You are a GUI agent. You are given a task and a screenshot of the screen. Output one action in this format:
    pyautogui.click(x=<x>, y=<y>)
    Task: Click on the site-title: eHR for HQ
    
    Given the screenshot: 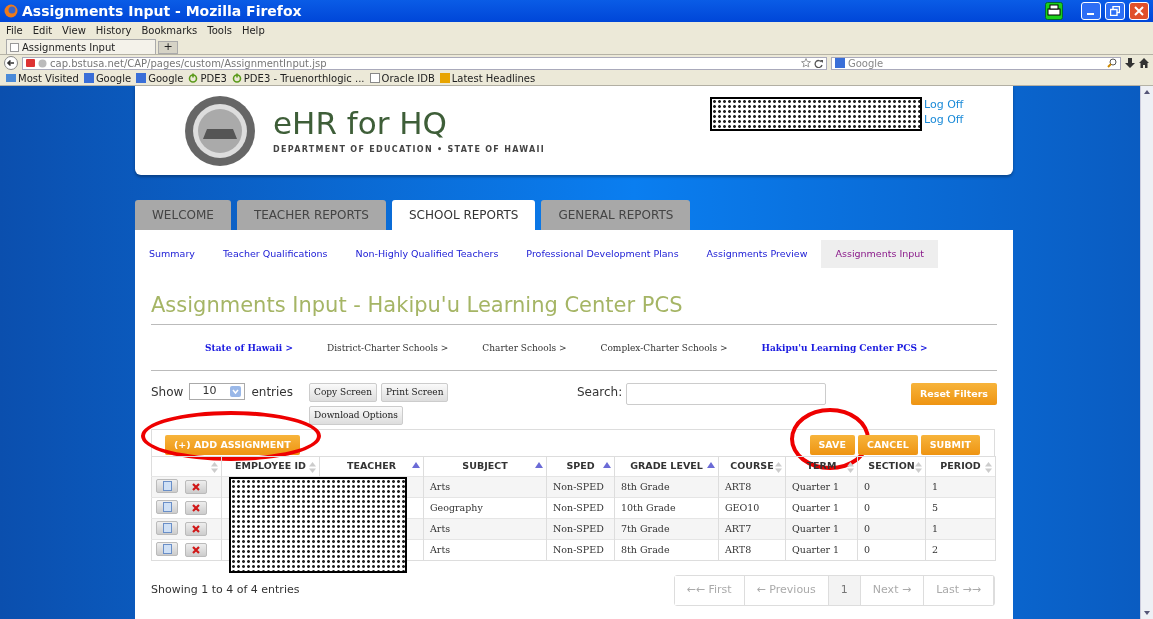 What is the action you would take?
    pyautogui.click(x=360, y=123)
    